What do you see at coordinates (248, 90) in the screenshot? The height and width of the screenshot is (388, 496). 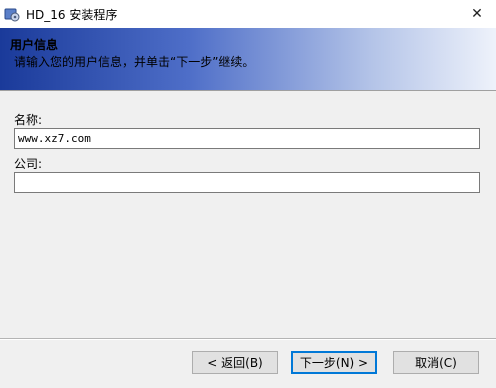 I see `header-divider` at bounding box center [248, 90].